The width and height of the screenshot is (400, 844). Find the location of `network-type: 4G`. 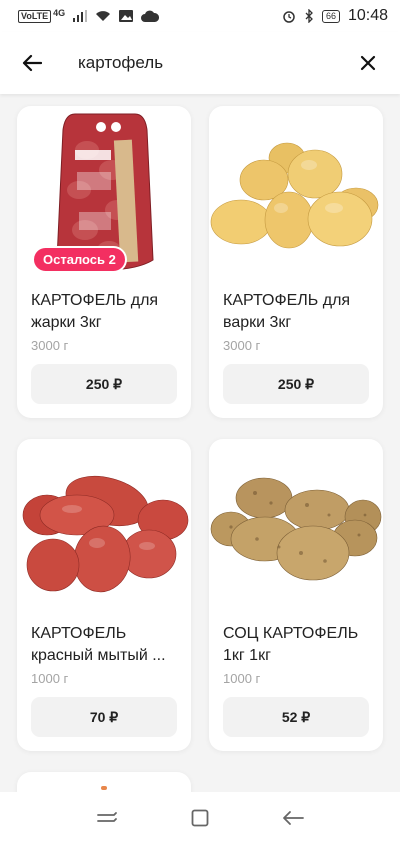

network-type: 4G is located at coordinates (59, 13).